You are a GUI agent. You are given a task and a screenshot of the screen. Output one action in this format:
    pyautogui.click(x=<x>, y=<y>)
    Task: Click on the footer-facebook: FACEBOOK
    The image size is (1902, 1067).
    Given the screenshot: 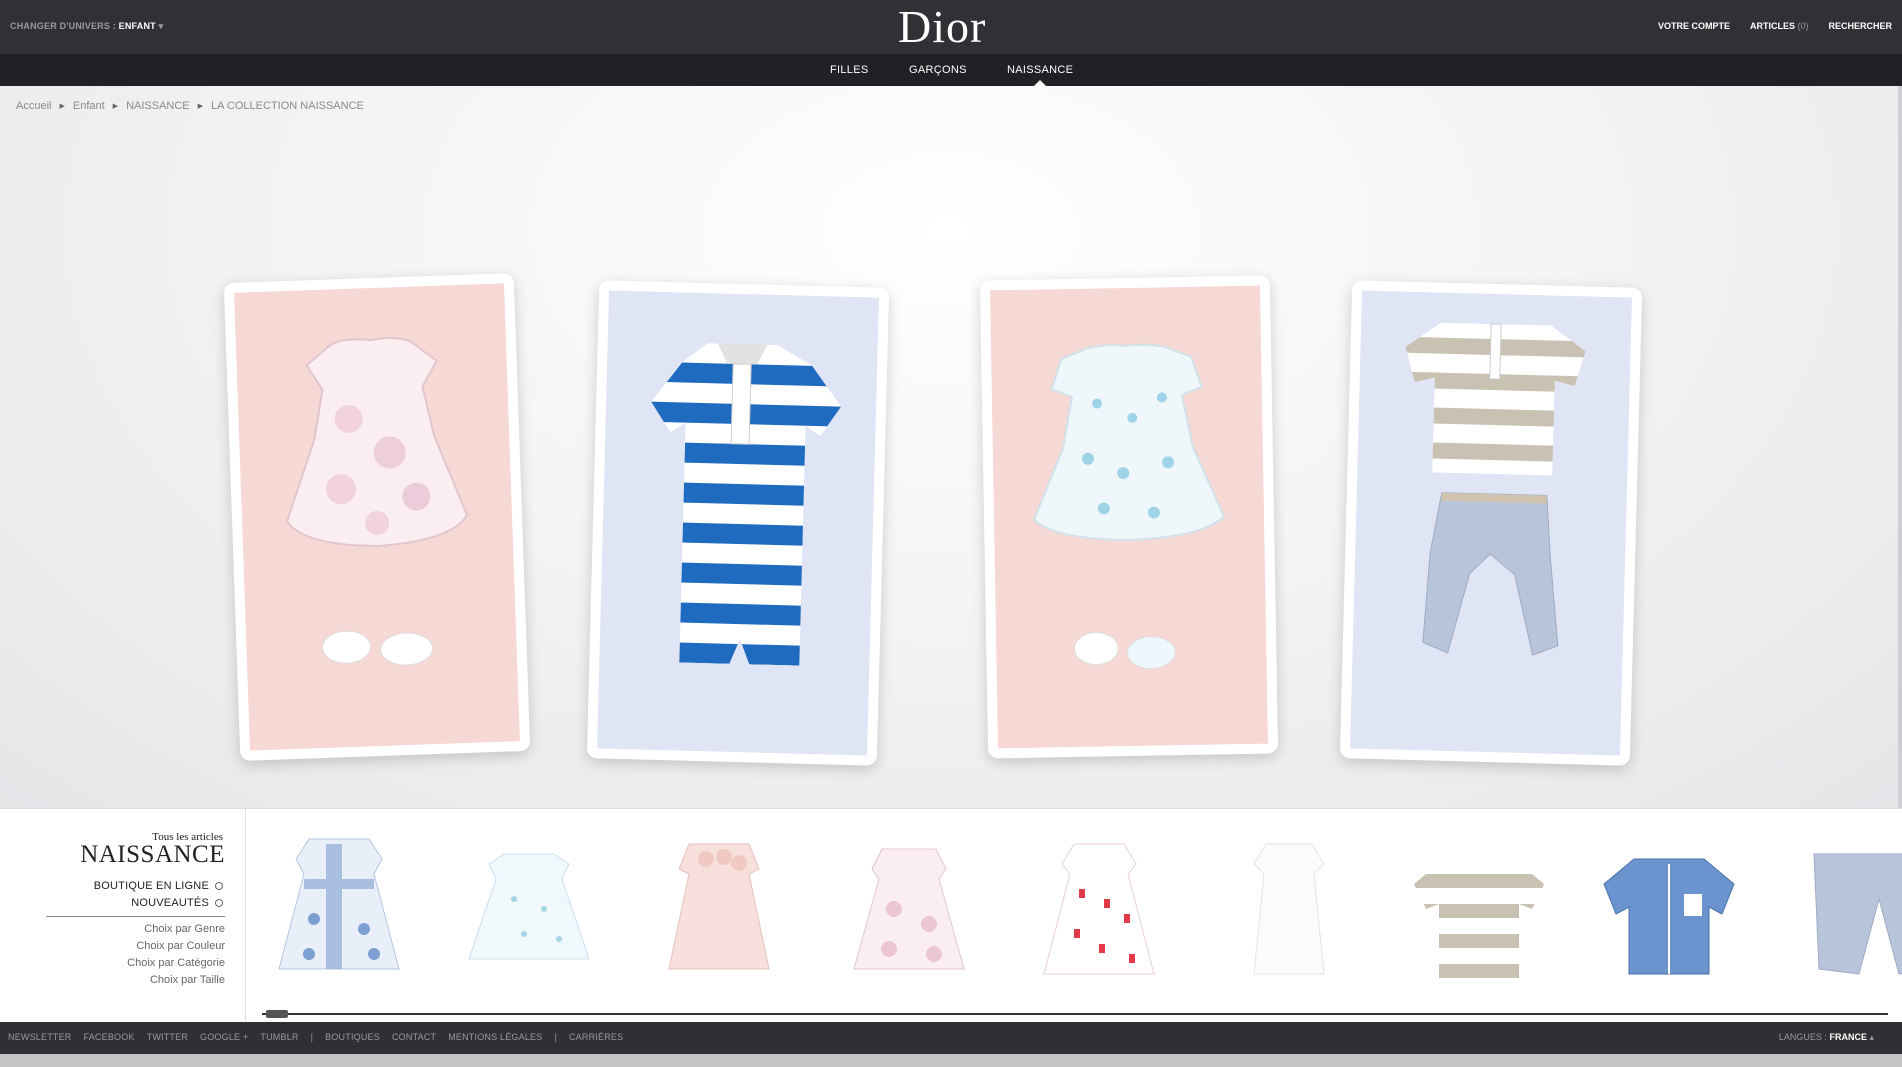 What is the action you would take?
    pyautogui.click(x=109, y=1037)
    